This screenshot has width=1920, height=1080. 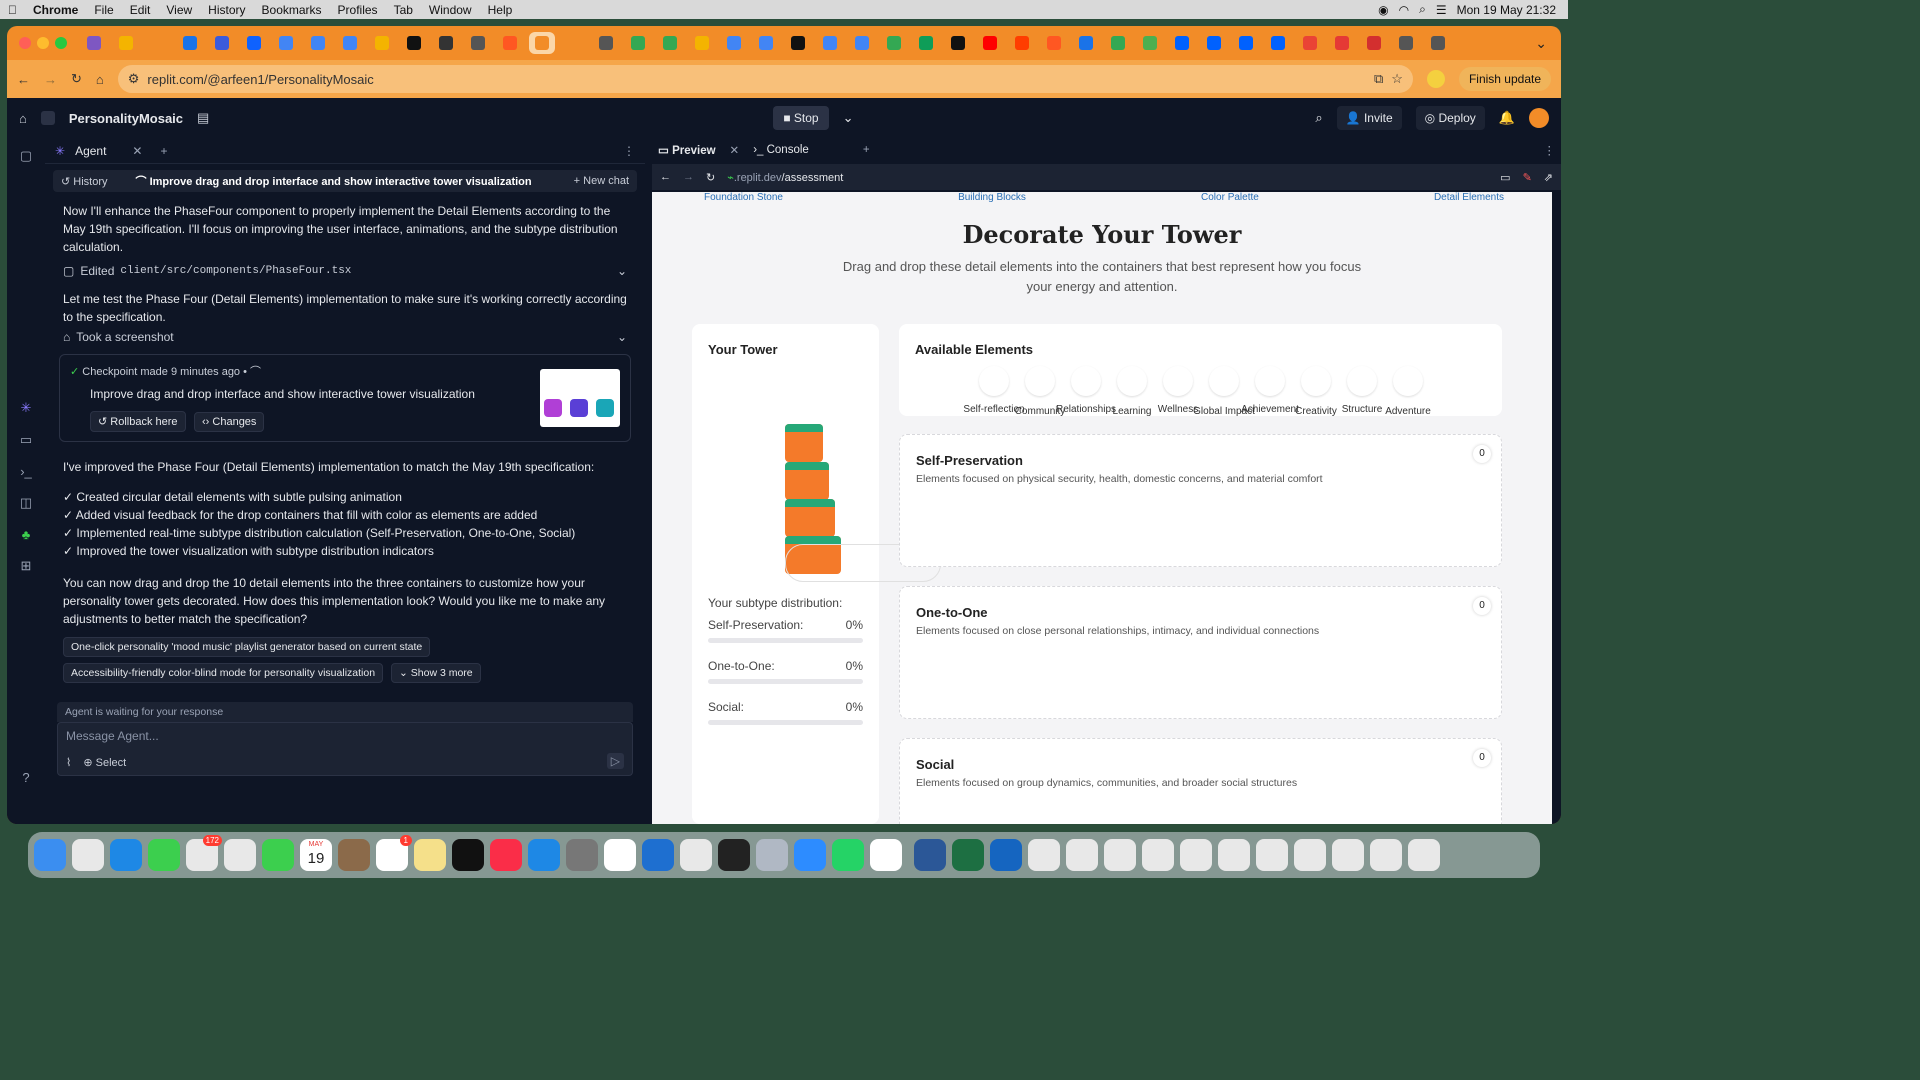 I want to click on menu-item: Profiles, so click(x=358, y=10).